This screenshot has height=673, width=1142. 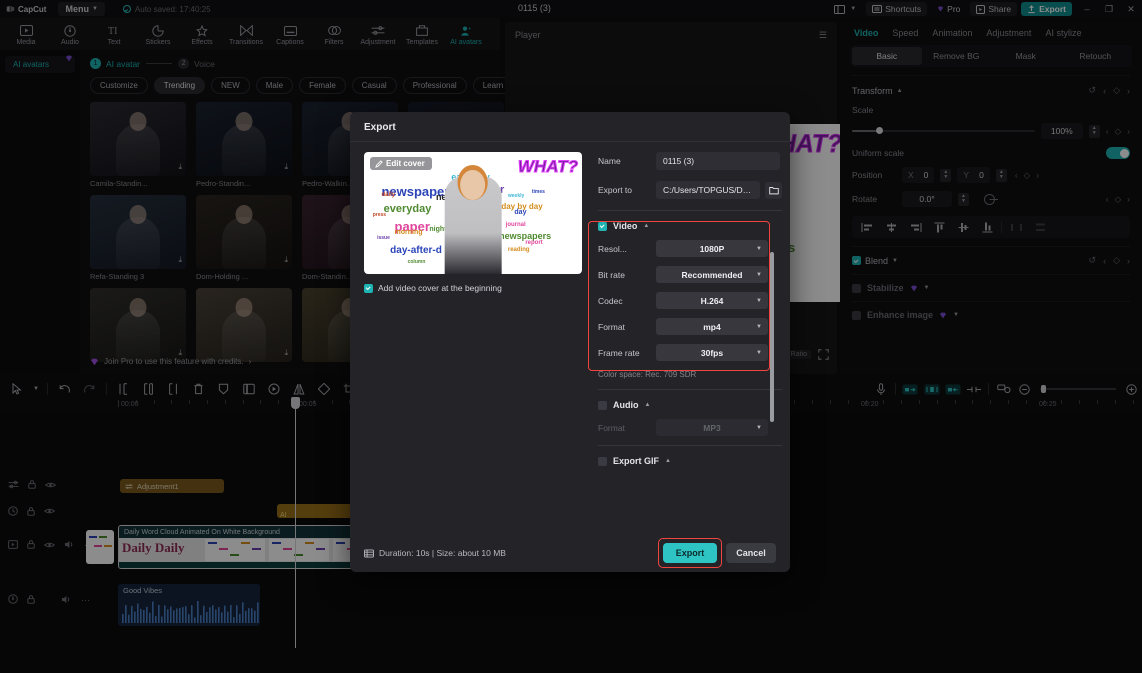 I want to click on dialog-scrollbar, so click(x=772, y=337).